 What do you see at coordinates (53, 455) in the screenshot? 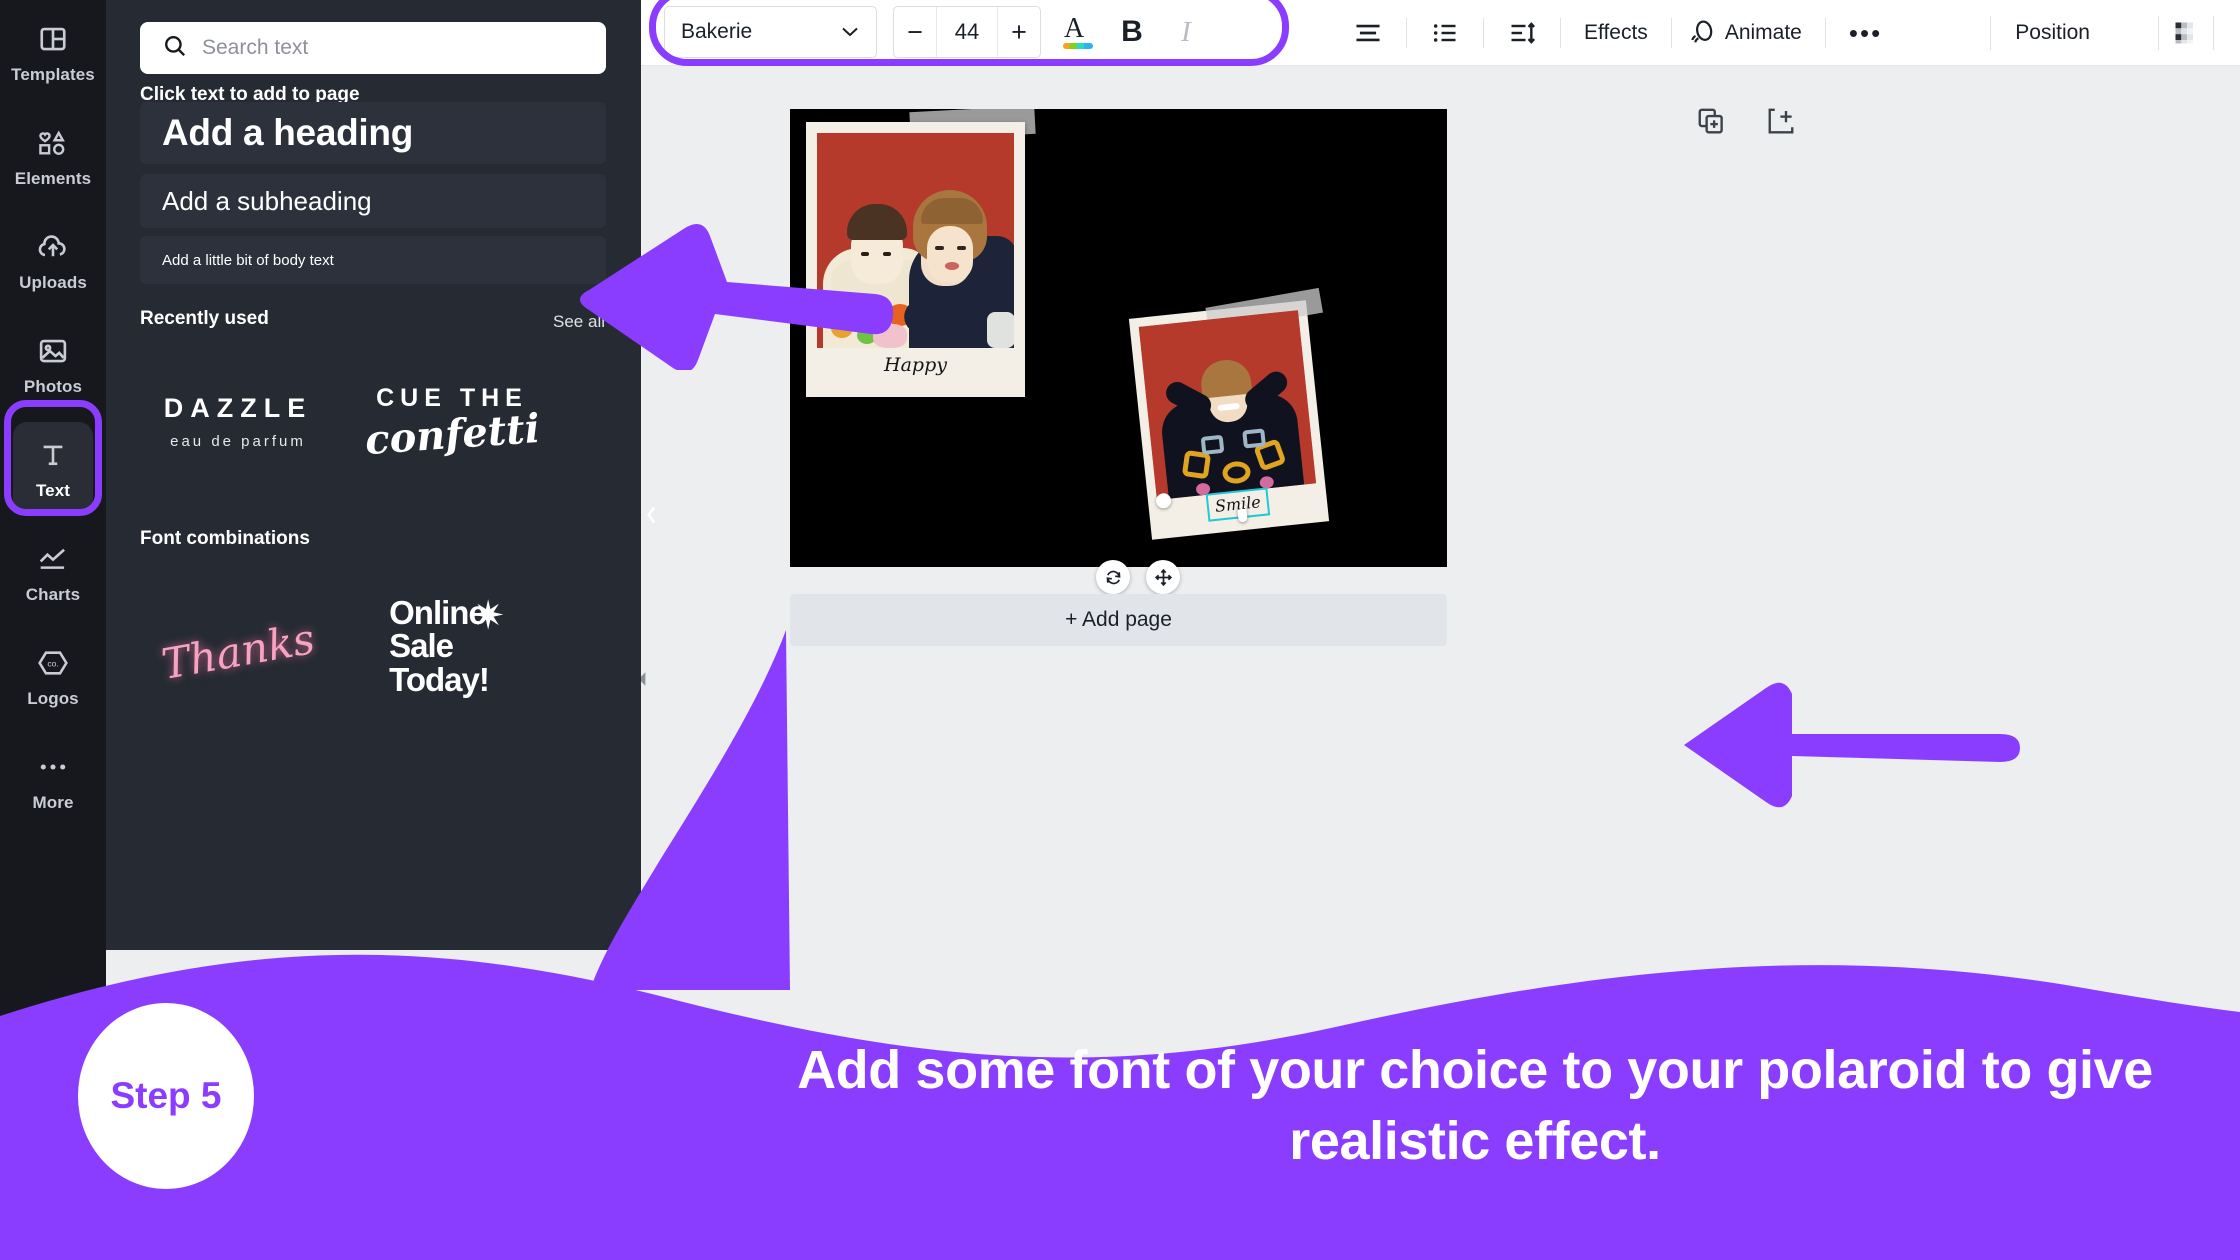
I see `text-icon` at bounding box center [53, 455].